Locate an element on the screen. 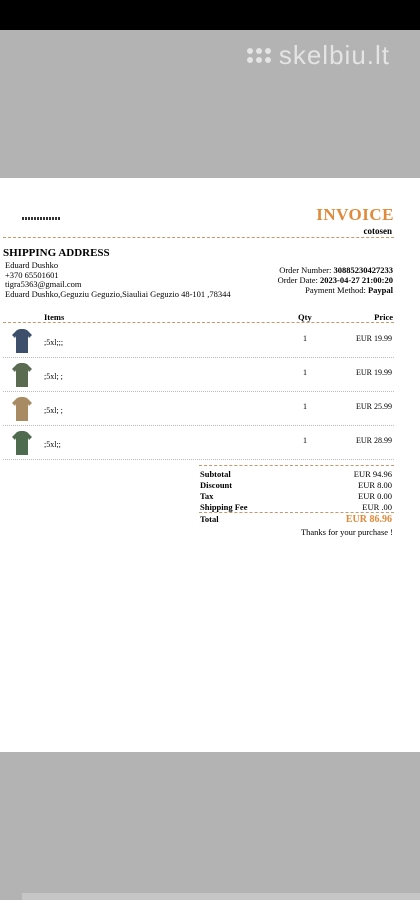 This screenshot has width=420, height=900. shop-logo is located at coordinates (41, 218).